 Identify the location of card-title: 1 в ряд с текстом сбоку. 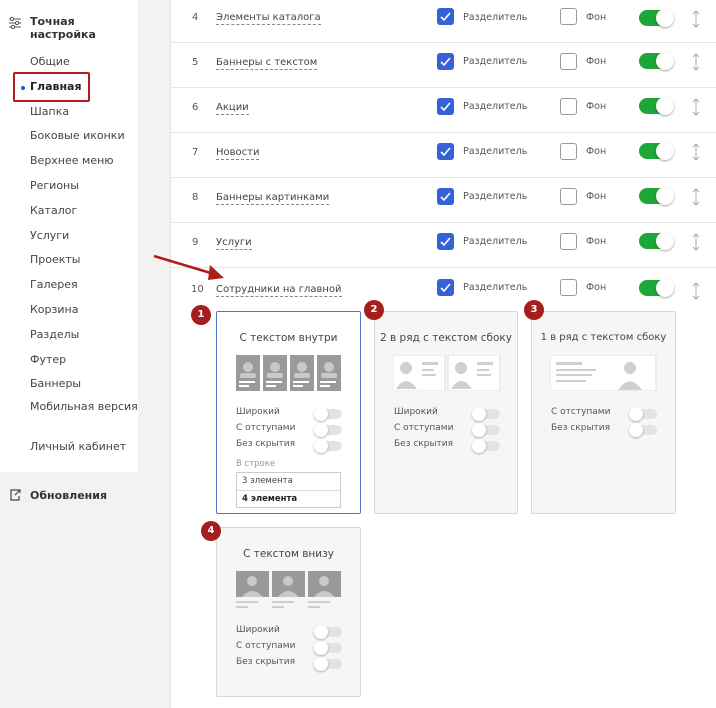
(603, 337).